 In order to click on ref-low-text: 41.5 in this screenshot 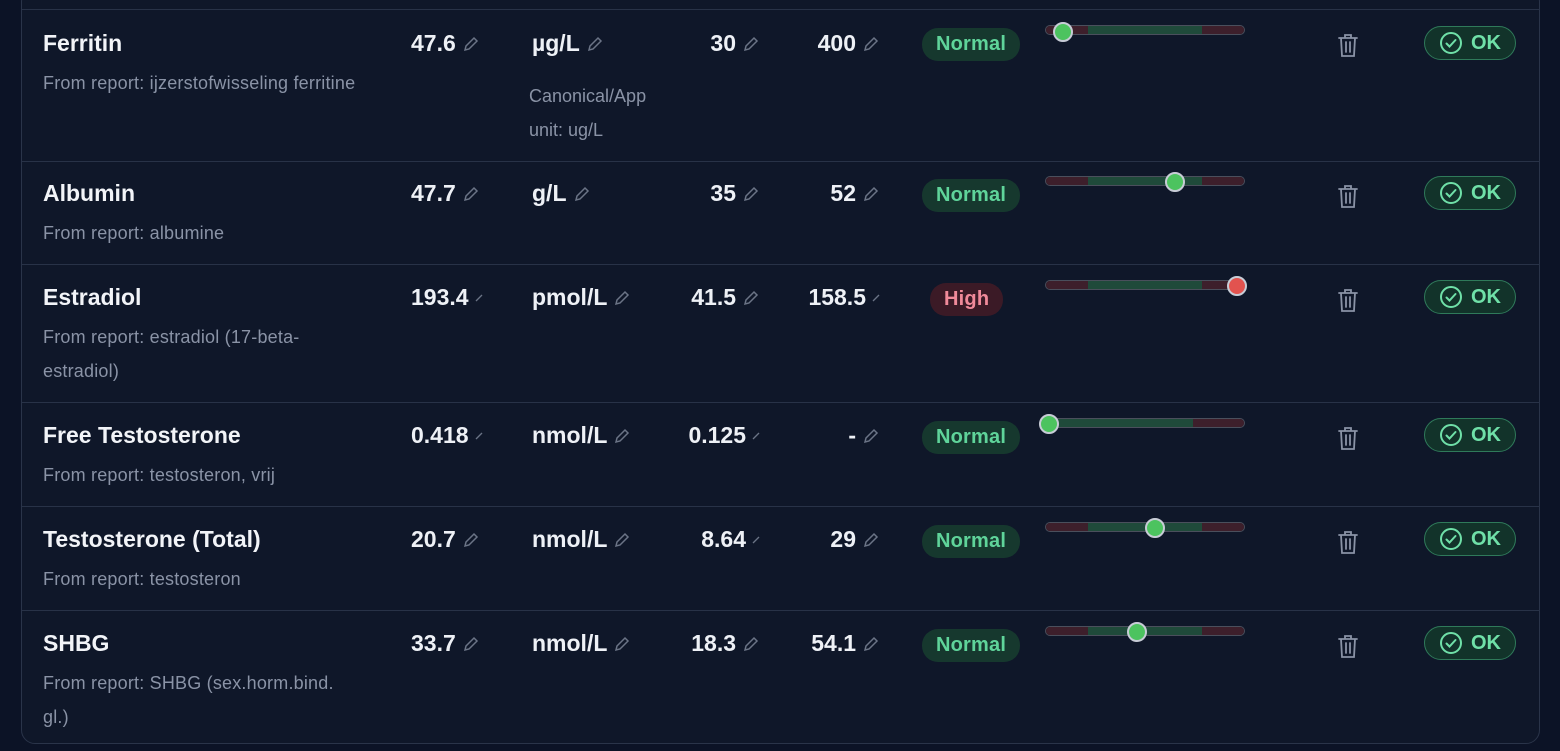, I will do `click(713, 297)`.